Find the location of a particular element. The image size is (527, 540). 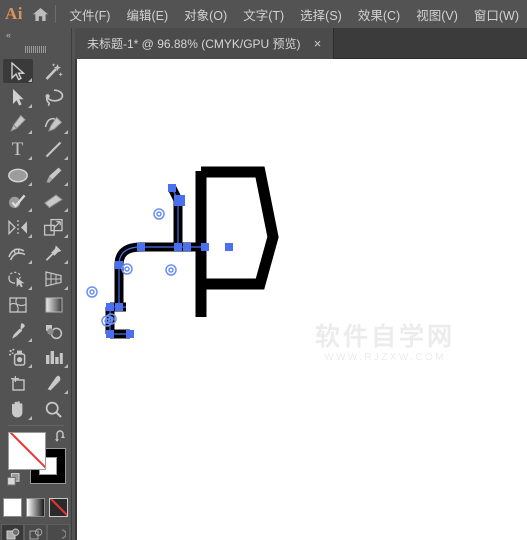

pen-tool is located at coordinates (18, 123).